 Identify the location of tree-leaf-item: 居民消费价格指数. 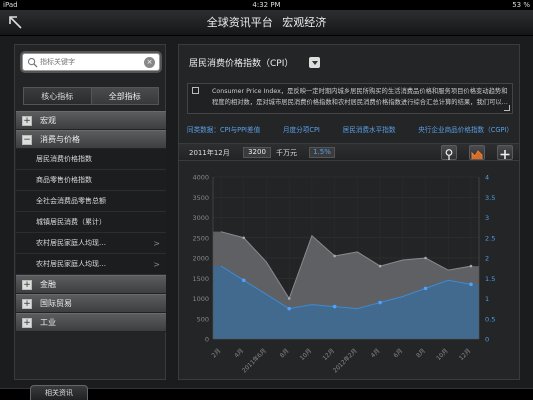
(91, 159).